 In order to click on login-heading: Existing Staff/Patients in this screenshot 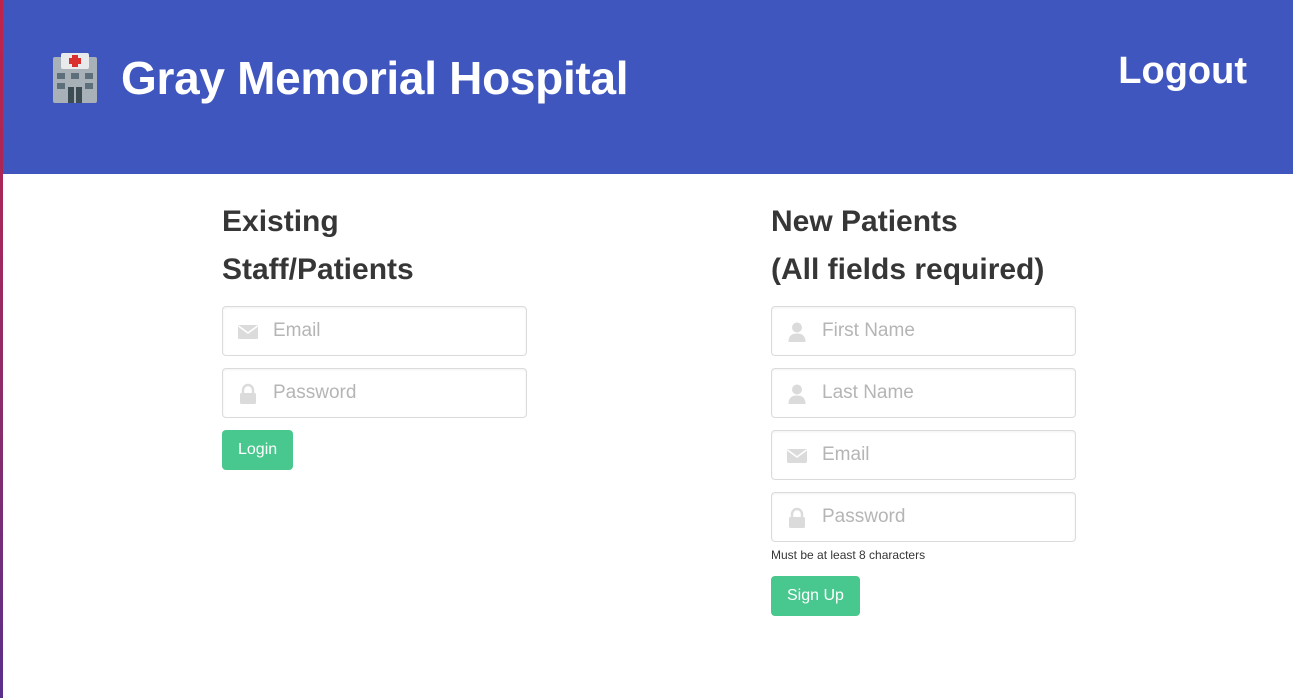, I will do `click(382, 246)`.